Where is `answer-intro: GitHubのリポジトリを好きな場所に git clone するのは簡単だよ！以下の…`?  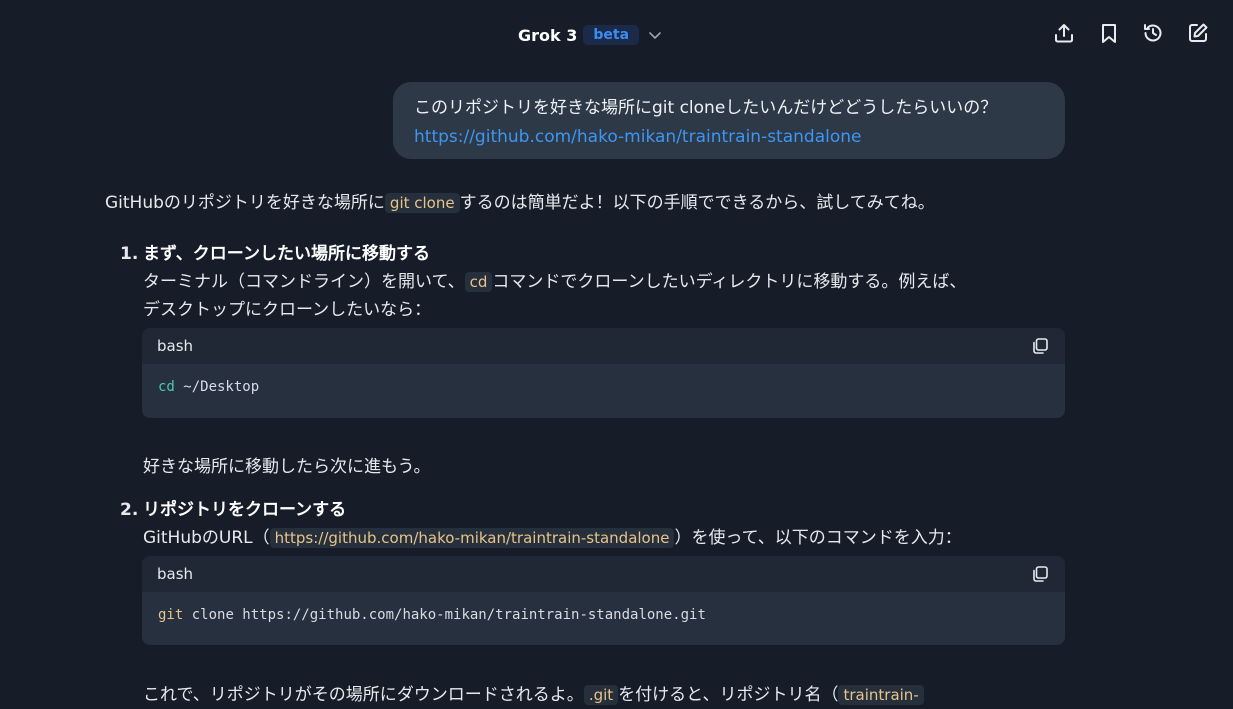
answer-intro: GitHubのリポジトリを好きな場所に git clone するのは簡単だよ！以下の… is located at coordinates (605, 203).